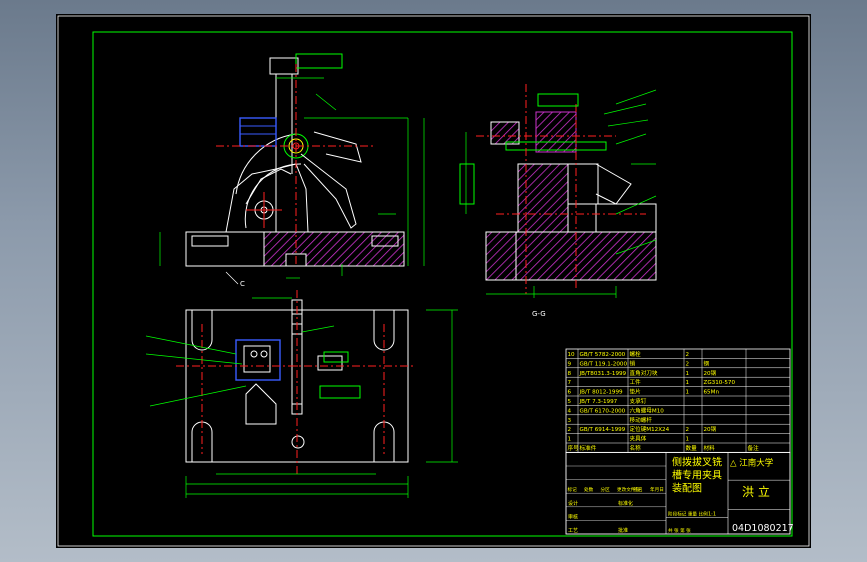 This screenshot has width=867, height=562. Describe the element at coordinates (644, 373) in the screenshot. I see `bom-cell: 直角对刀块` at that location.